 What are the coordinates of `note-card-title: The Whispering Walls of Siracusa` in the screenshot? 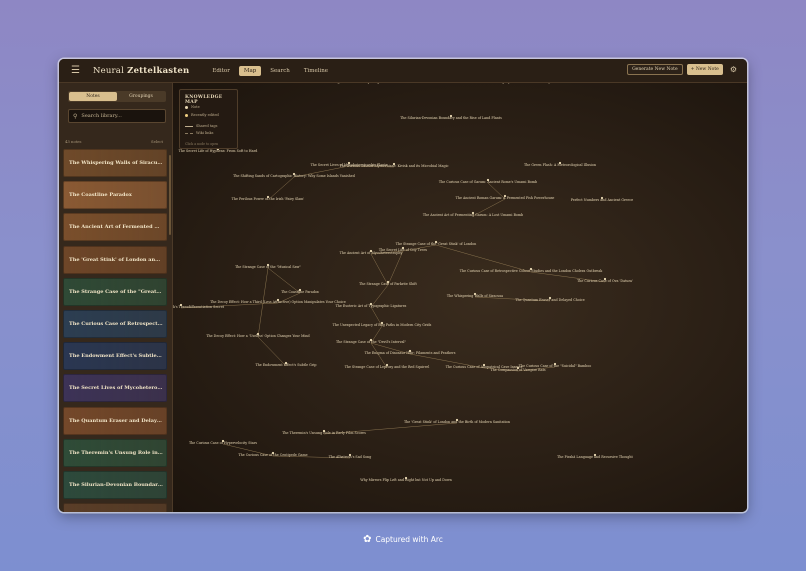 It's located at (116, 163).